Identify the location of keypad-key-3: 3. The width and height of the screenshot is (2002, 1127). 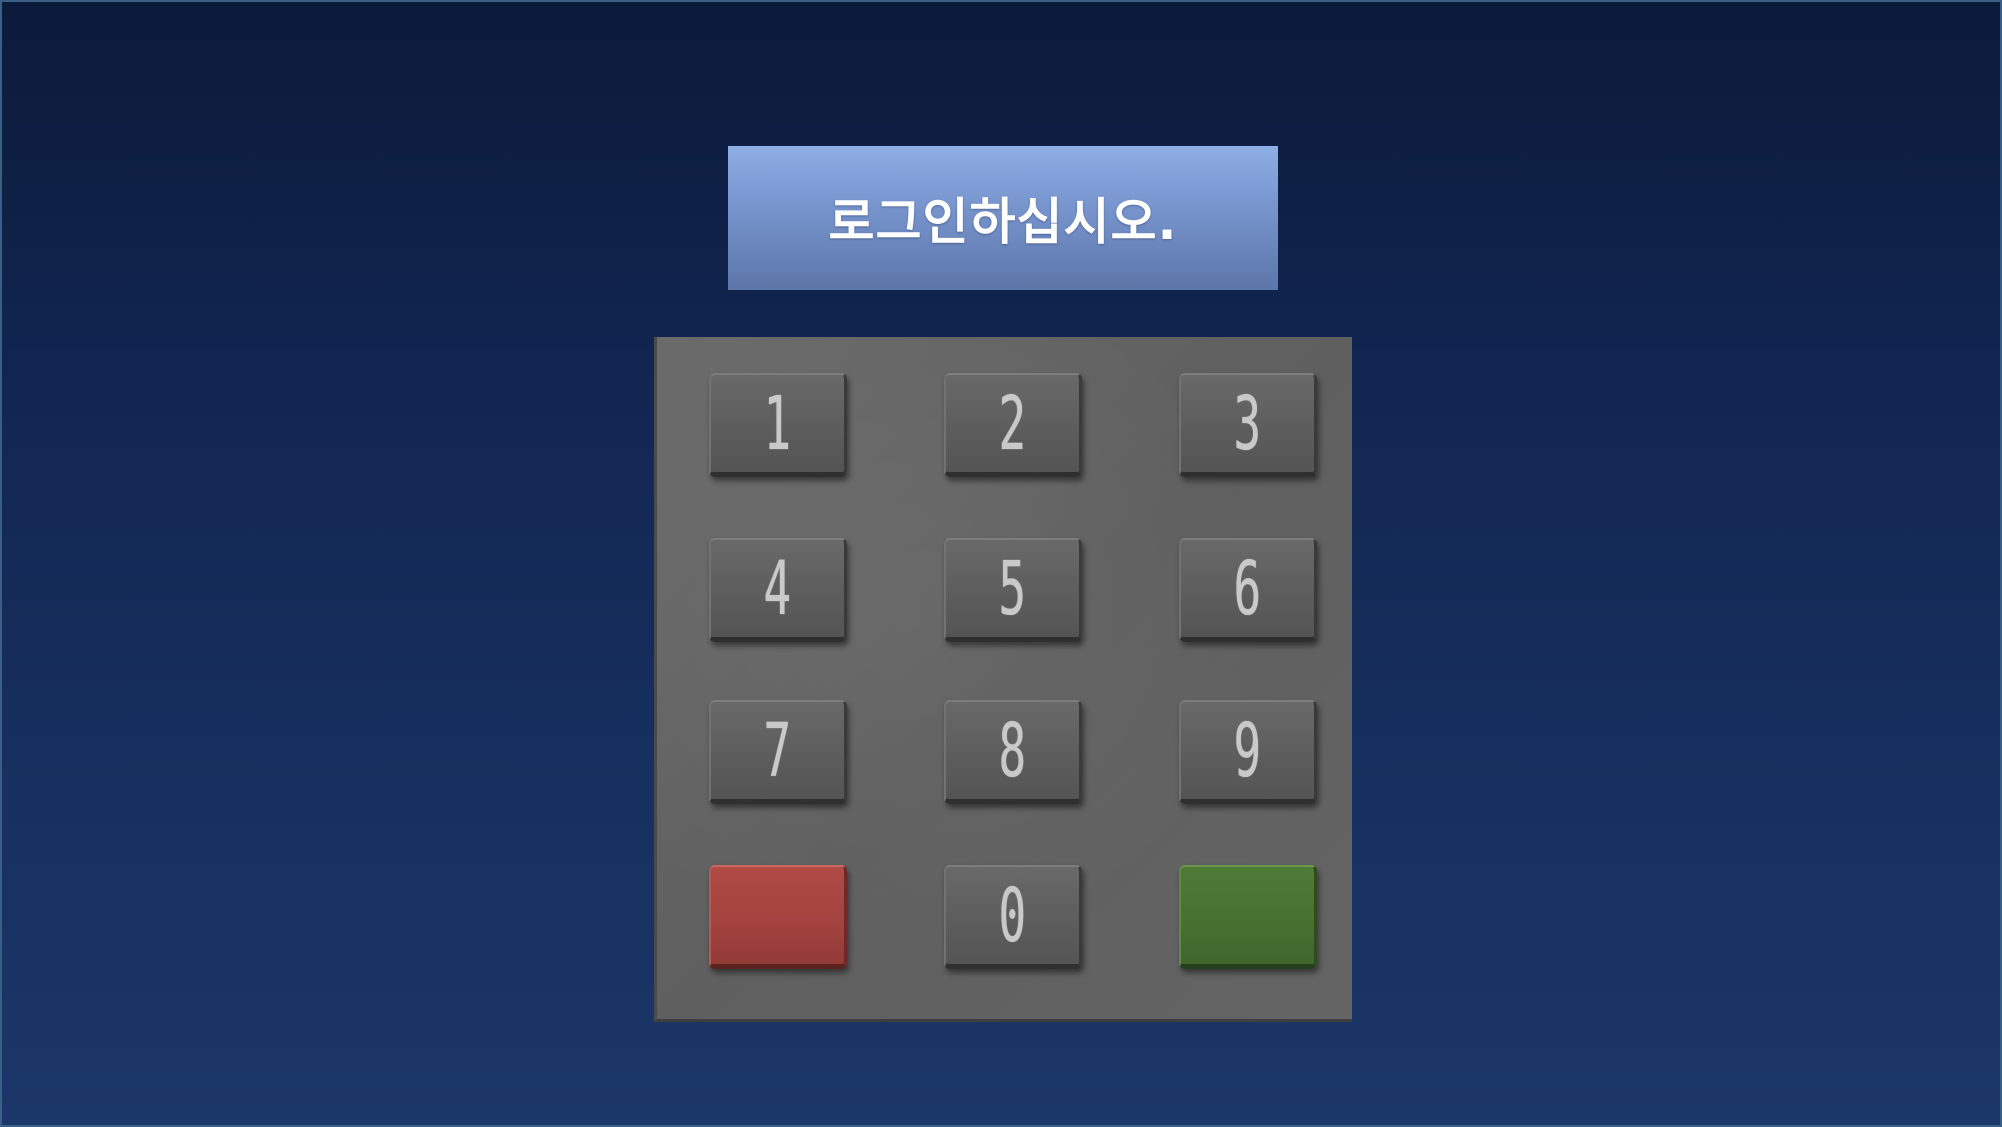
(1248, 425).